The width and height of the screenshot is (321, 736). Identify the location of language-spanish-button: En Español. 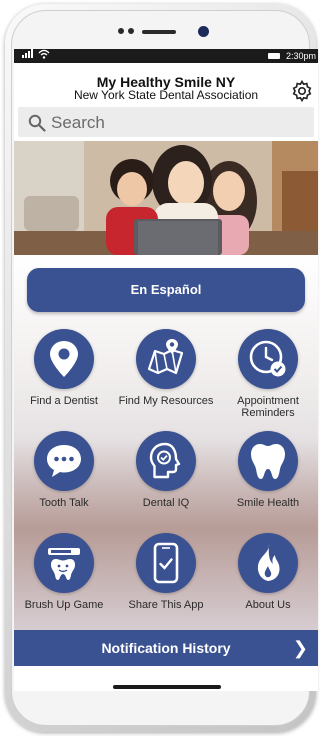
(166, 290).